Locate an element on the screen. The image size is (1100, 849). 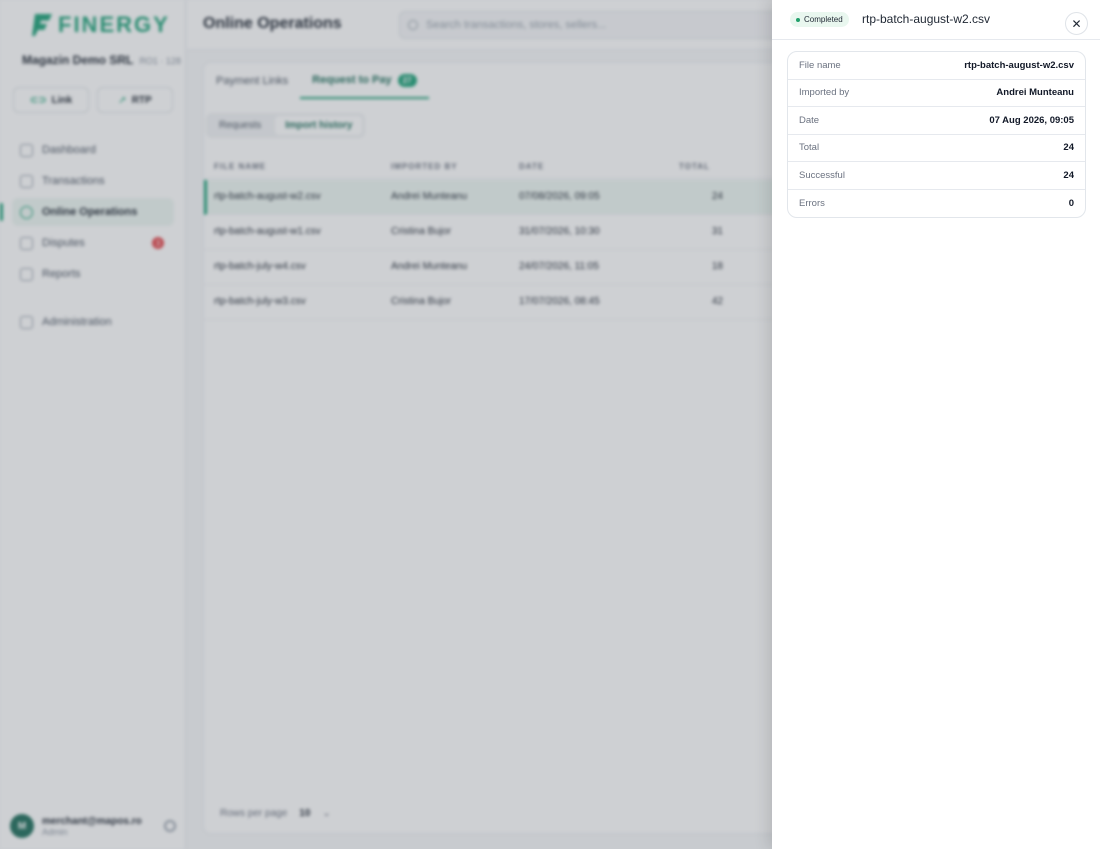
detail-value: Andrei Munteanu is located at coordinates (1035, 93).